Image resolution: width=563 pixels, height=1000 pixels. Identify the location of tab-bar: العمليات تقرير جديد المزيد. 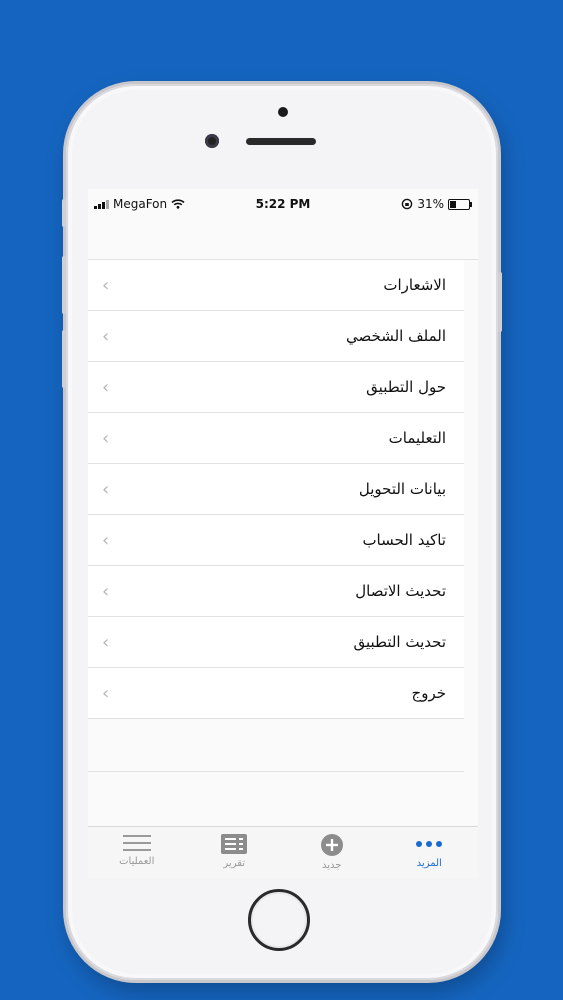
(283, 852).